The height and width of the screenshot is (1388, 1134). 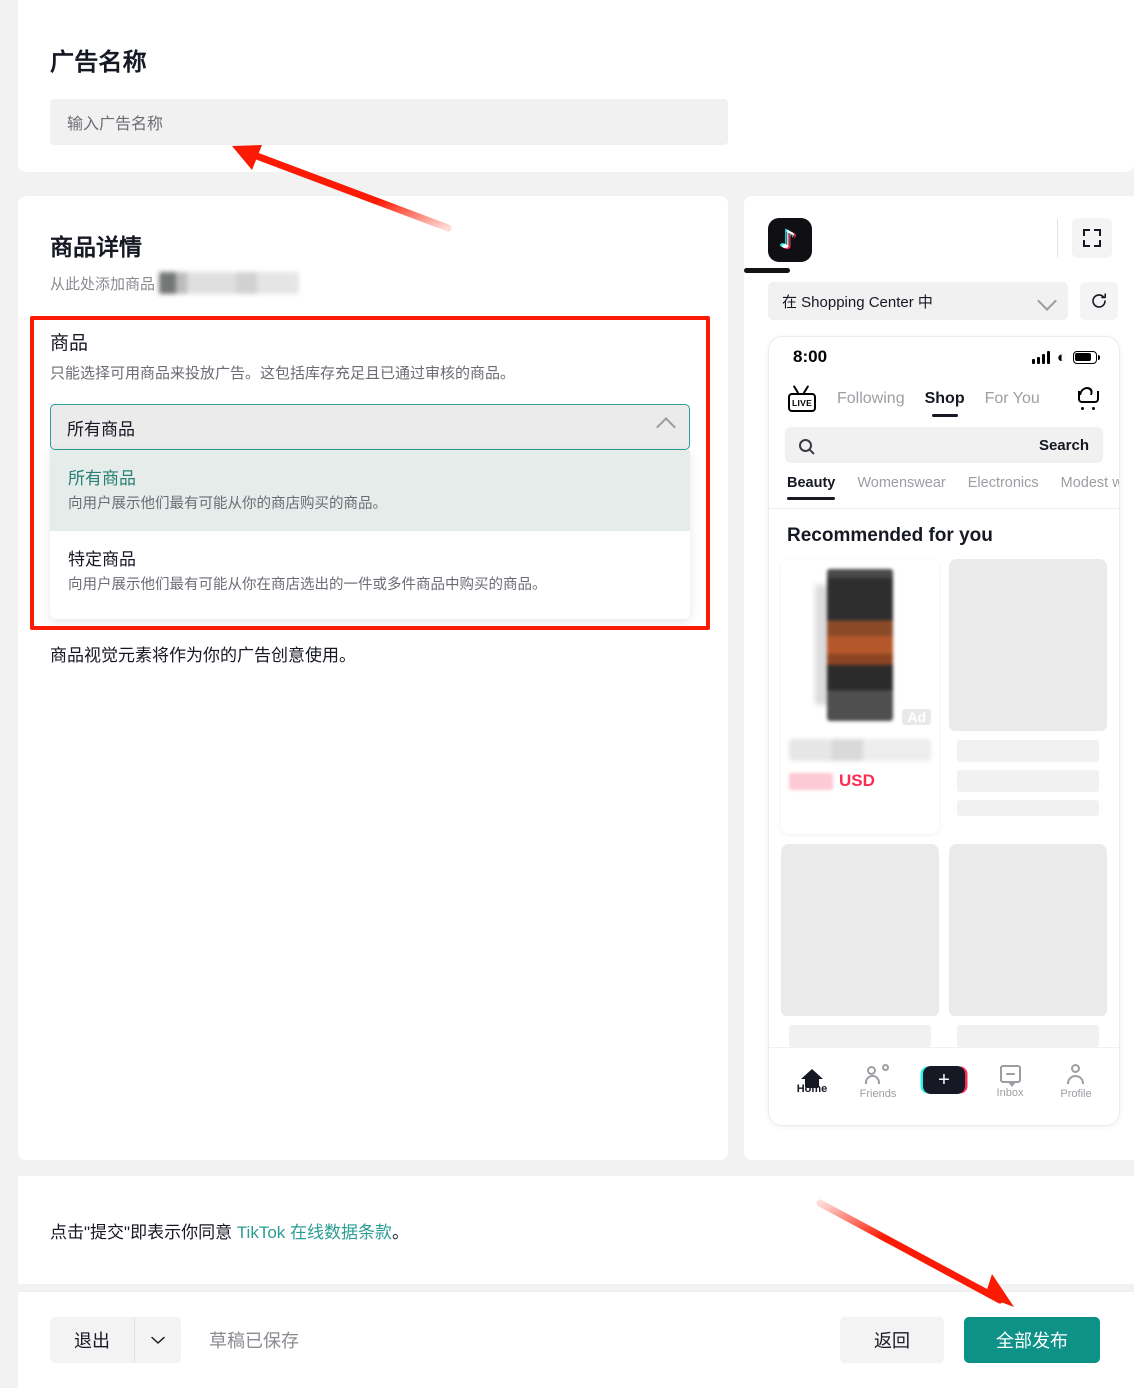 I want to click on refresh-preview-button, so click(x=1099, y=301).